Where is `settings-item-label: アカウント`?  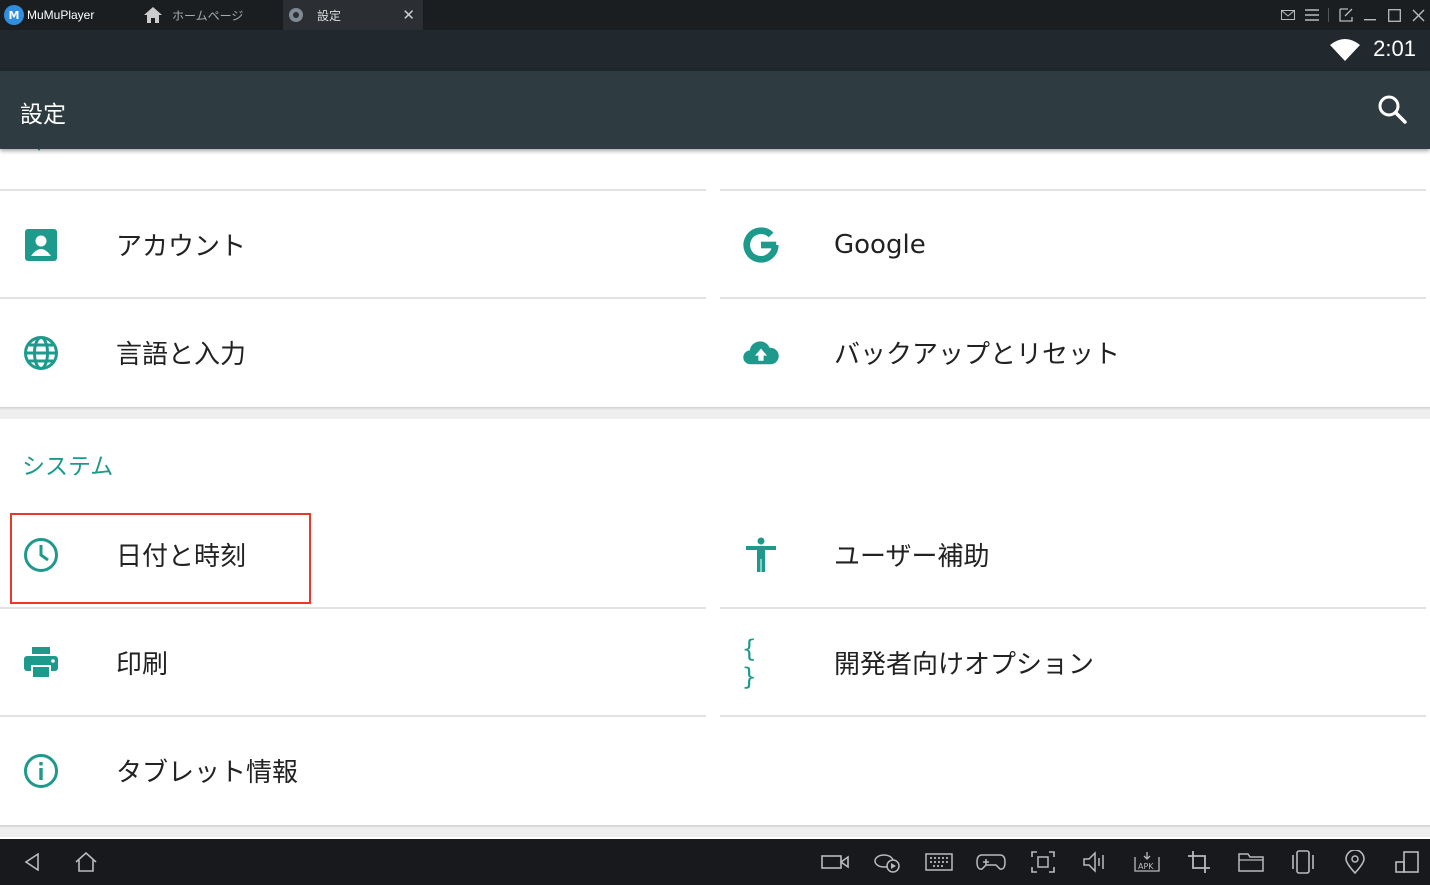 settings-item-label: アカウント is located at coordinates (181, 247).